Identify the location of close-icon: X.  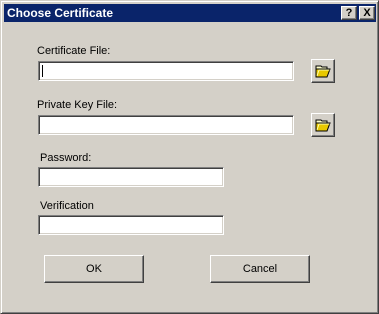
(367, 13).